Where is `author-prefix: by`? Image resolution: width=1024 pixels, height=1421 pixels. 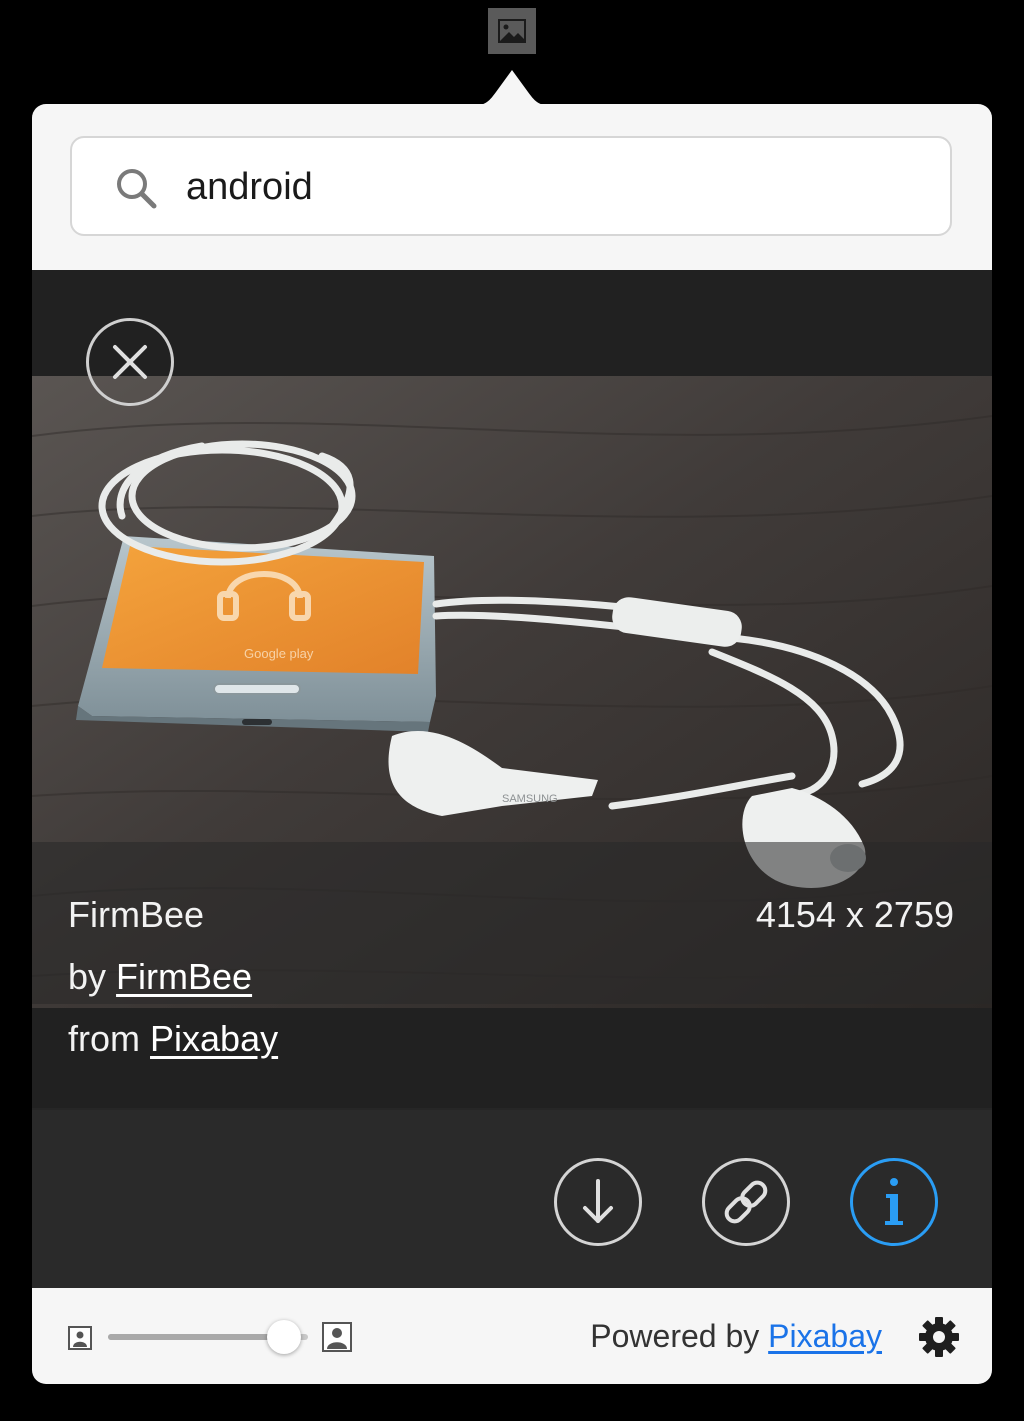
author-prefix: by is located at coordinates (87, 976).